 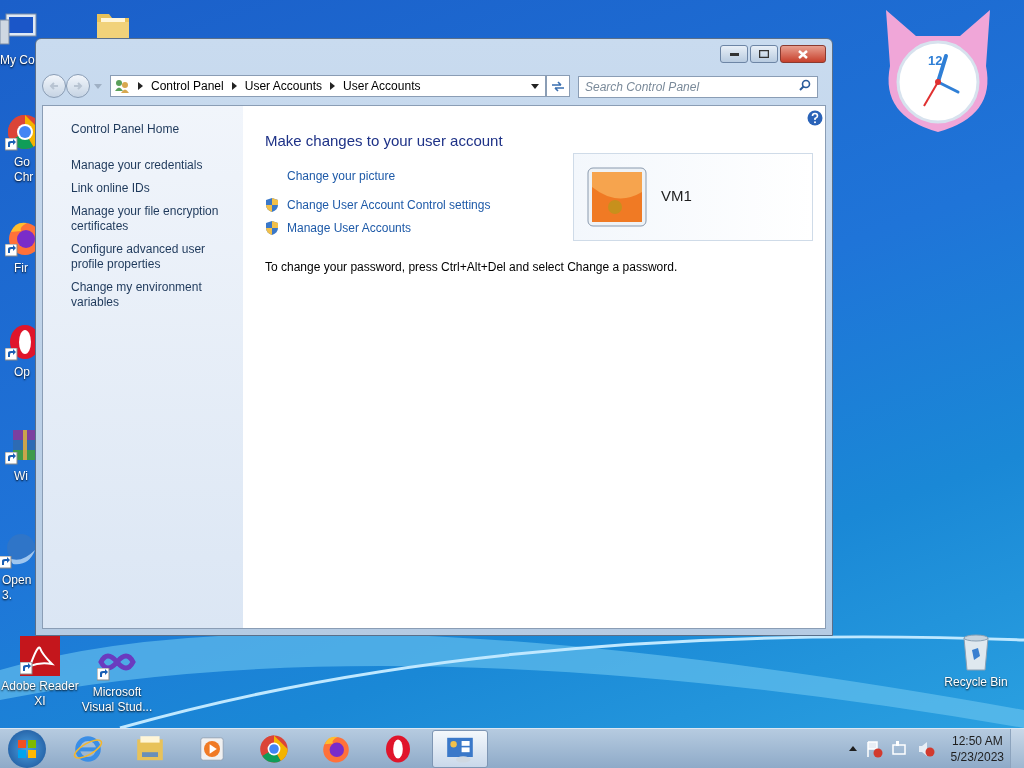 I want to click on taskbar-button, so click(x=460, y=748).